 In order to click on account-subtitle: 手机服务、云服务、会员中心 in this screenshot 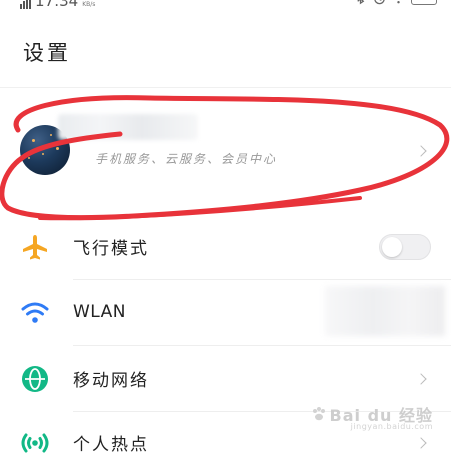, I will do `click(186, 159)`.